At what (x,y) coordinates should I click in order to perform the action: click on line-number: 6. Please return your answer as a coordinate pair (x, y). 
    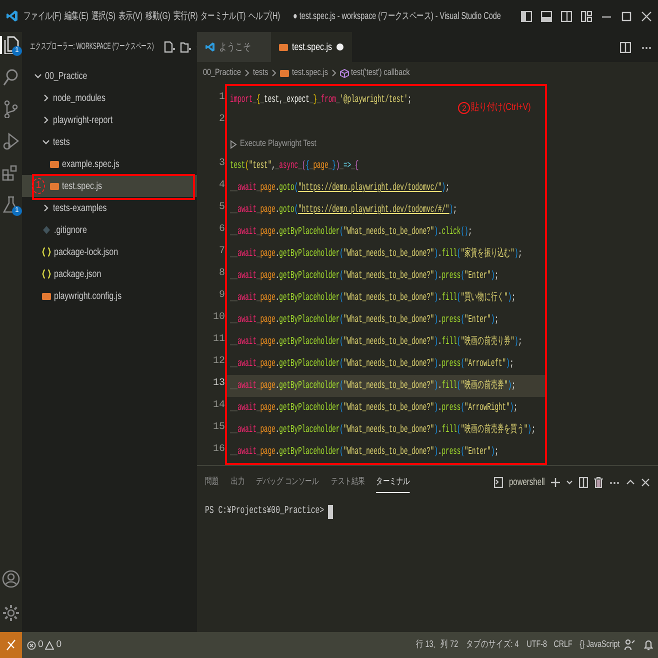
    Looking at the image, I should click on (221, 230).